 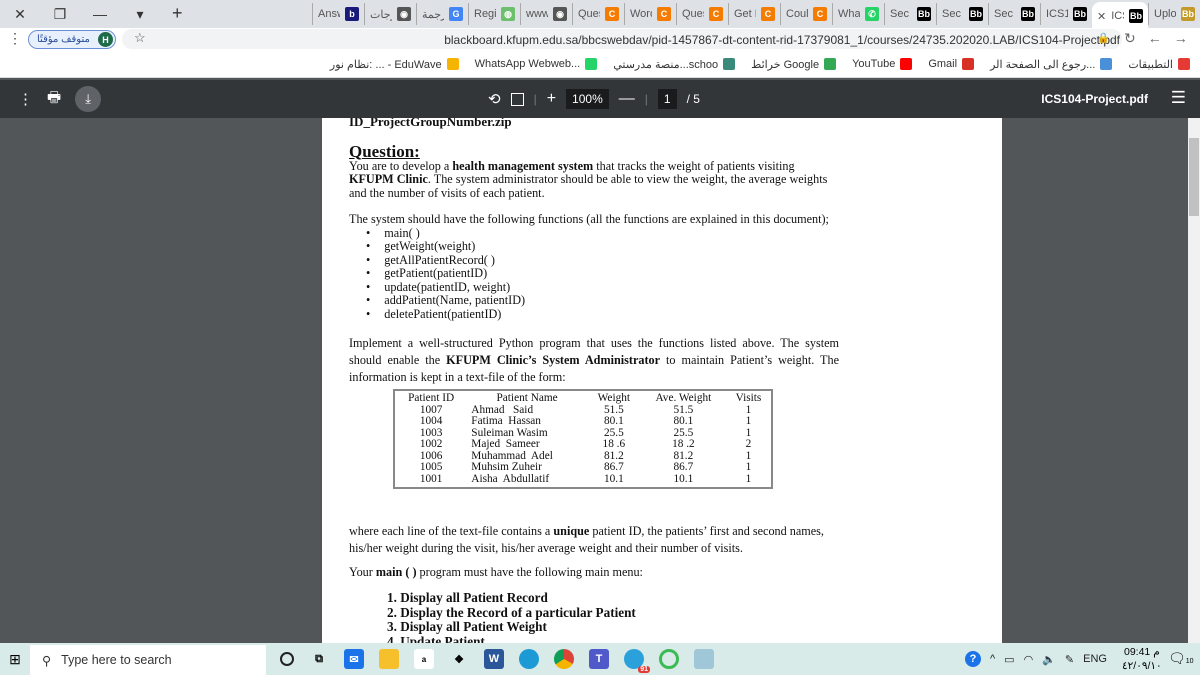 I want to click on amazon-icon: a, so click(x=424, y=659).